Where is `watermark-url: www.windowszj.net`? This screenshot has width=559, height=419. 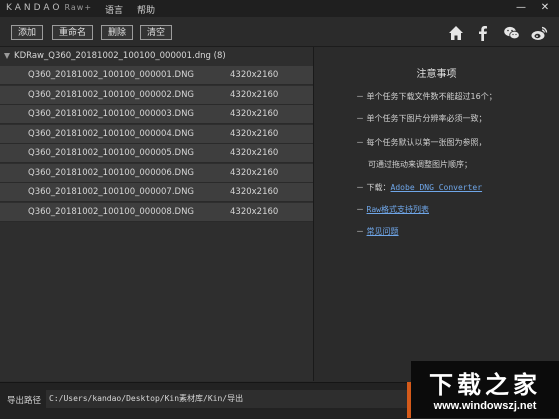 watermark-url: www.windowszj.net is located at coordinates (485, 406).